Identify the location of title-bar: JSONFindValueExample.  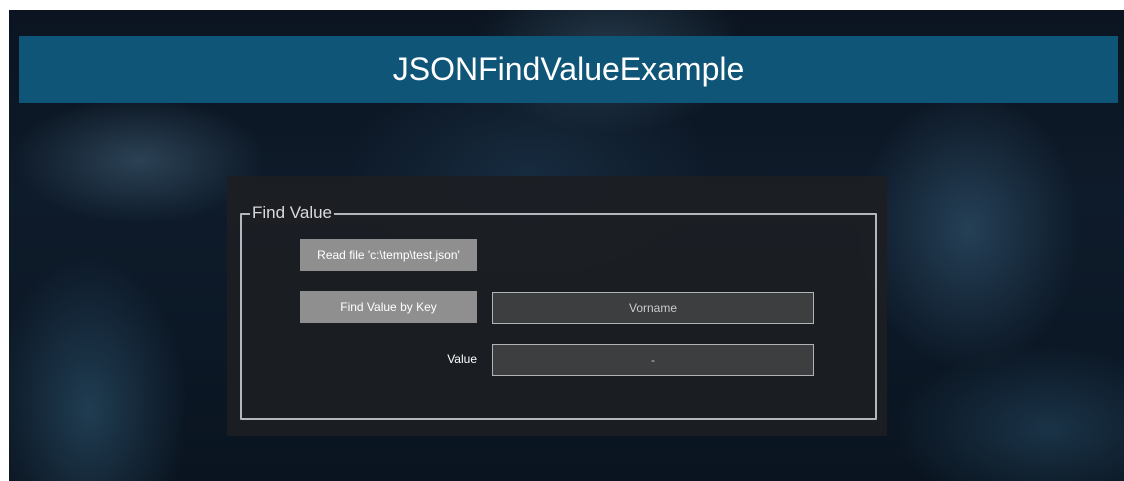
(568, 69).